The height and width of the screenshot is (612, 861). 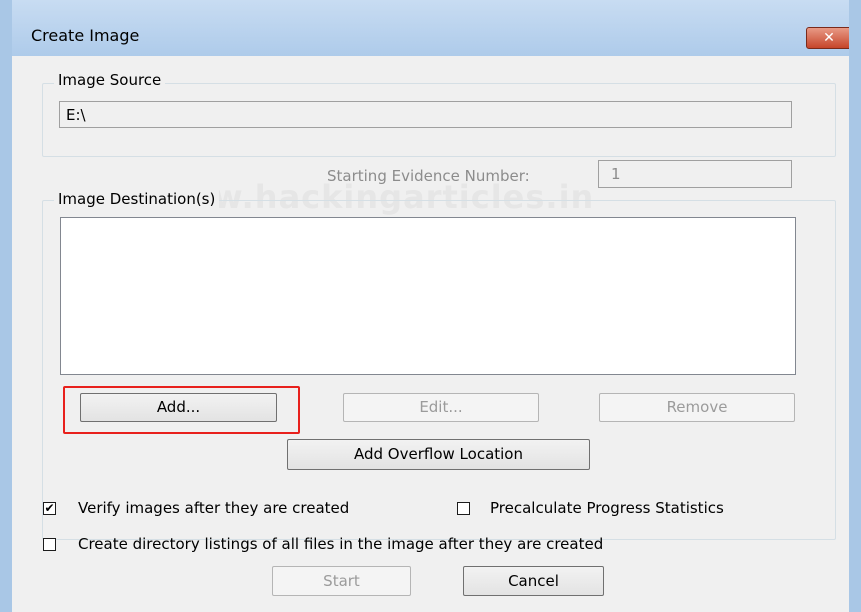 What do you see at coordinates (616, 174) in the screenshot?
I see `evidence-number-value: 1` at bounding box center [616, 174].